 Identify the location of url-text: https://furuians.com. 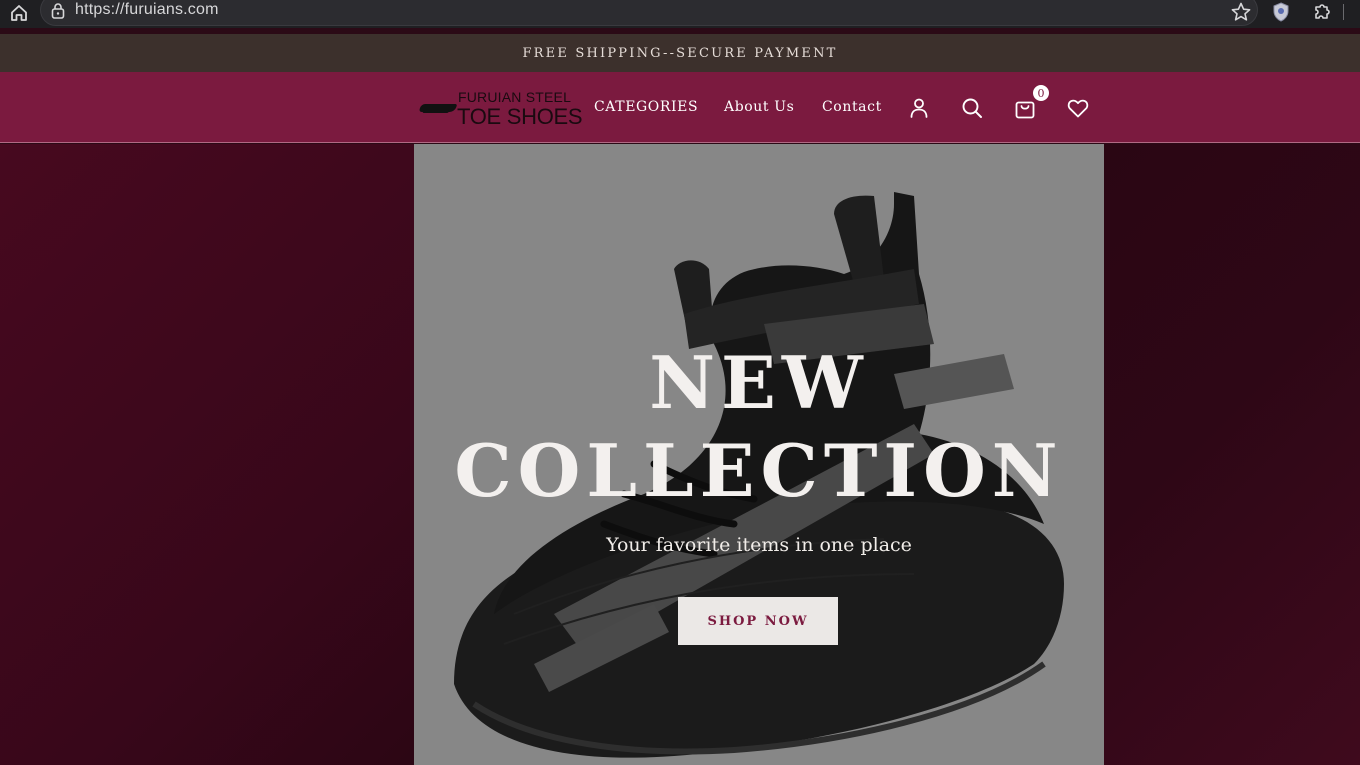
(147, 10).